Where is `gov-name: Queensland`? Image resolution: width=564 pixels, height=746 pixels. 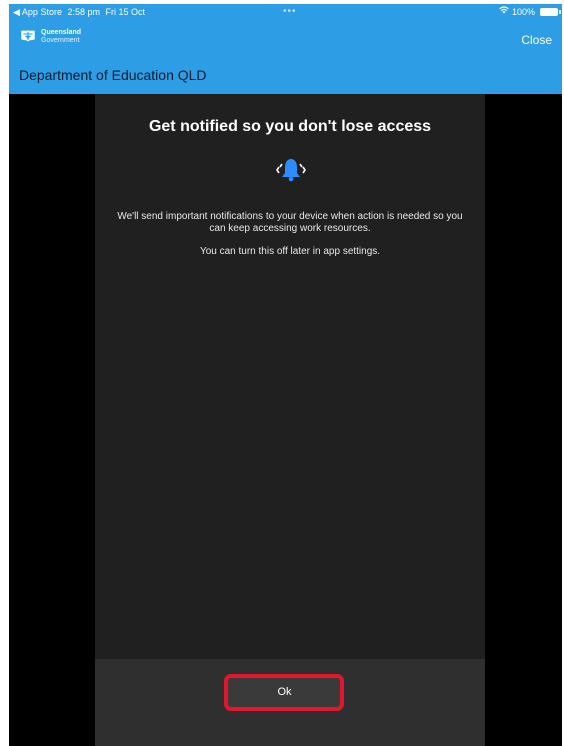
gov-name: Queensland is located at coordinates (61, 32).